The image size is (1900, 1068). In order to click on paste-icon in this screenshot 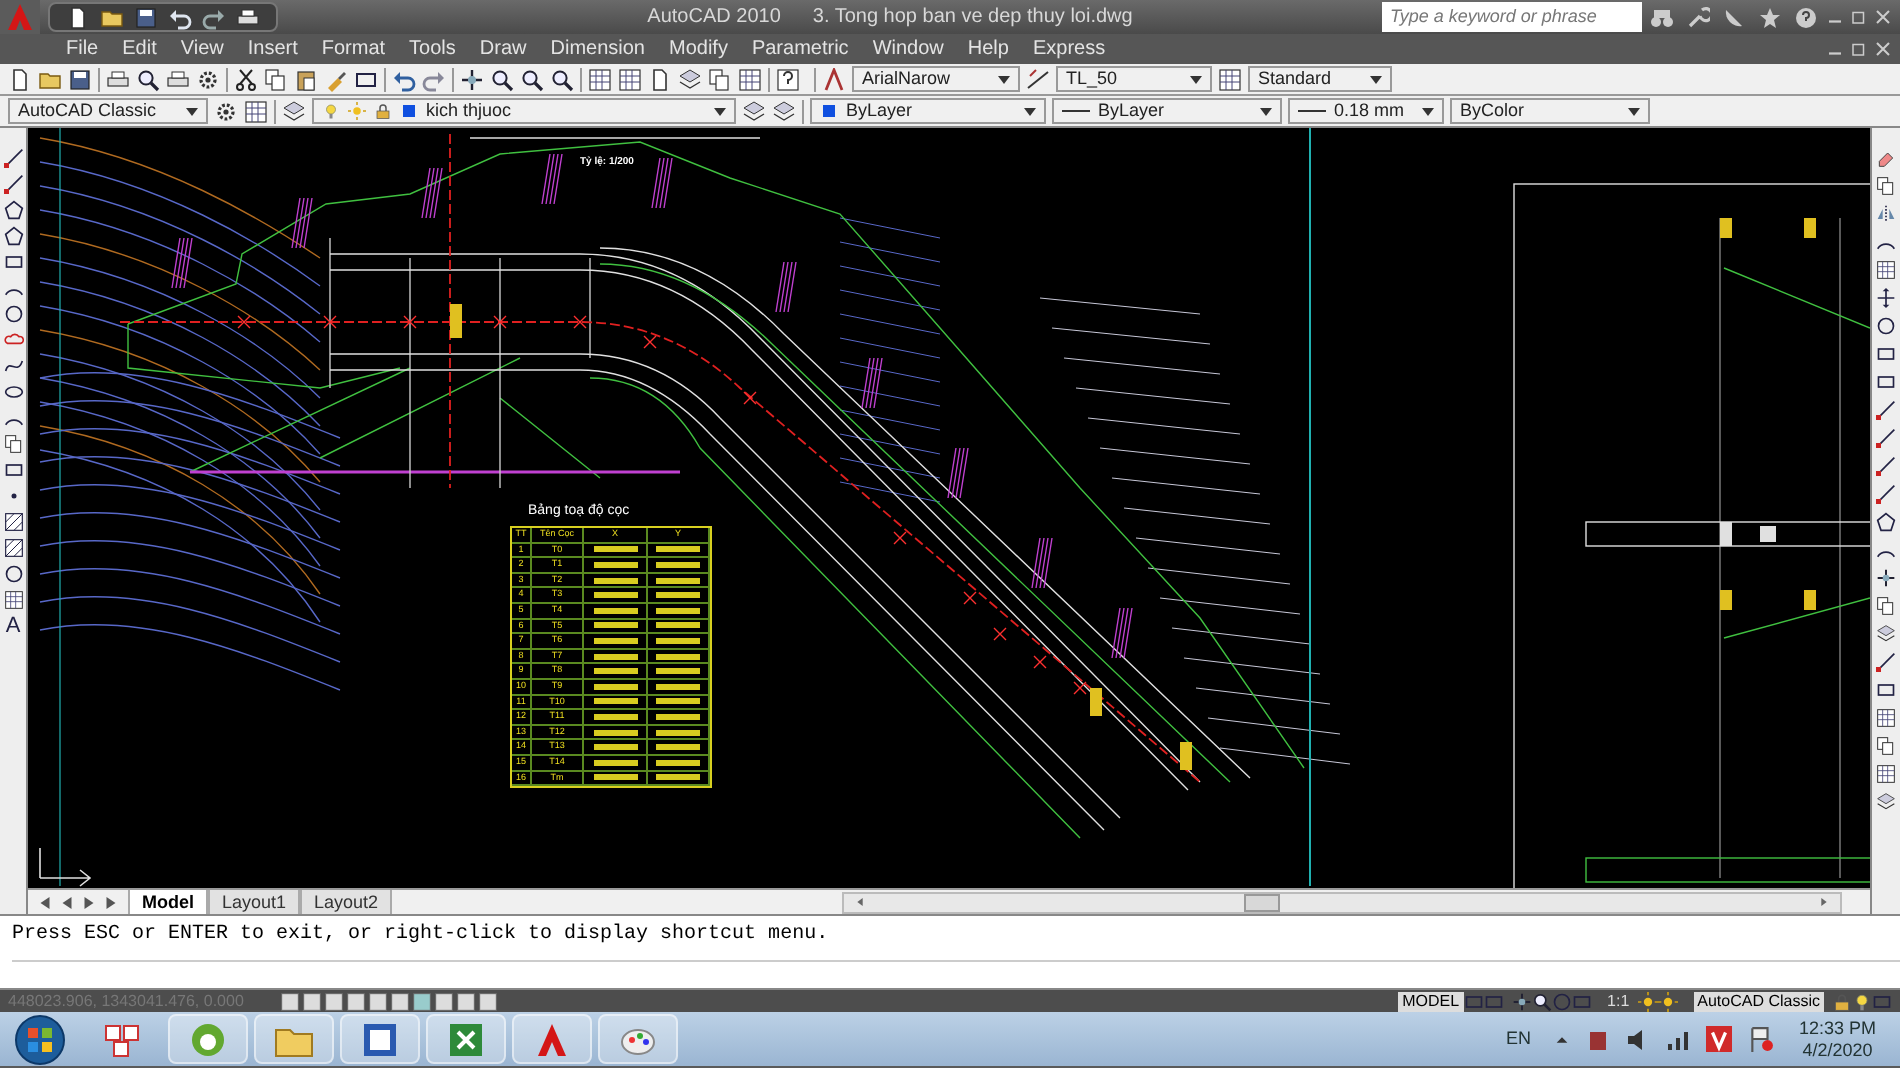, I will do `click(306, 79)`.